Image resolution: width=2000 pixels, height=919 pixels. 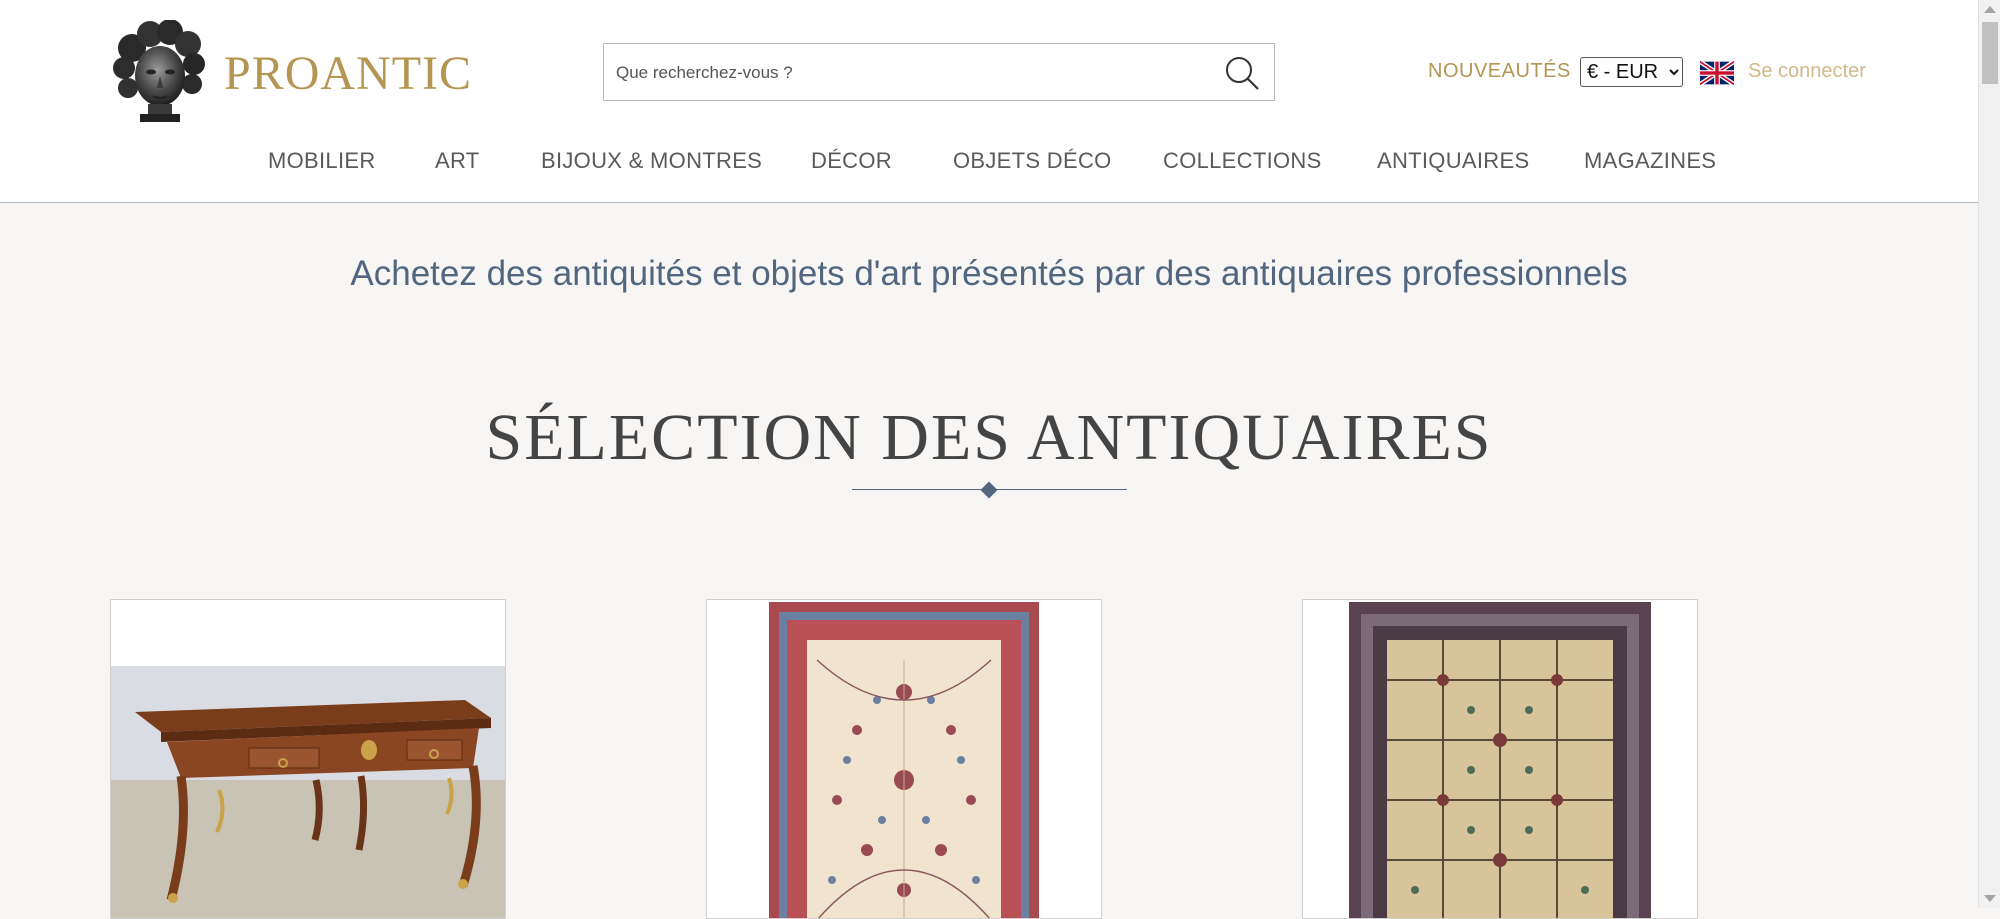 I want to click on persian-rug-image, so click(x=904, y=759).